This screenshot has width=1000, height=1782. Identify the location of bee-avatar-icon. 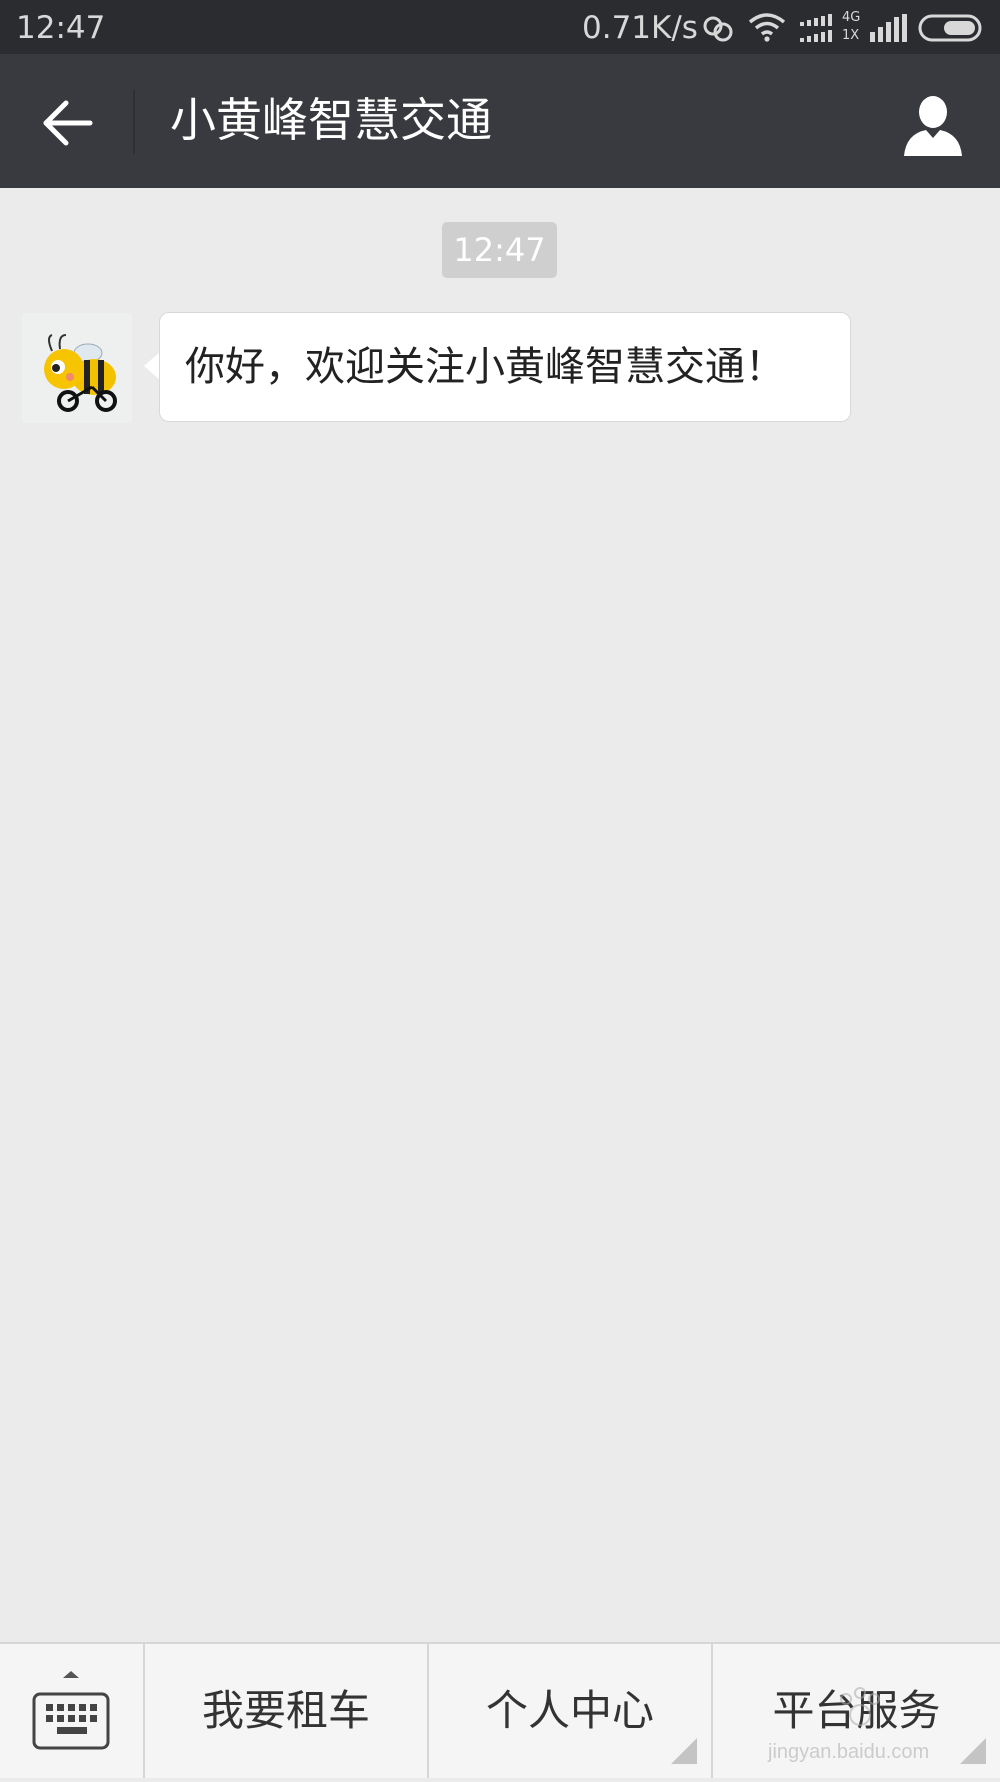
(80, 373).